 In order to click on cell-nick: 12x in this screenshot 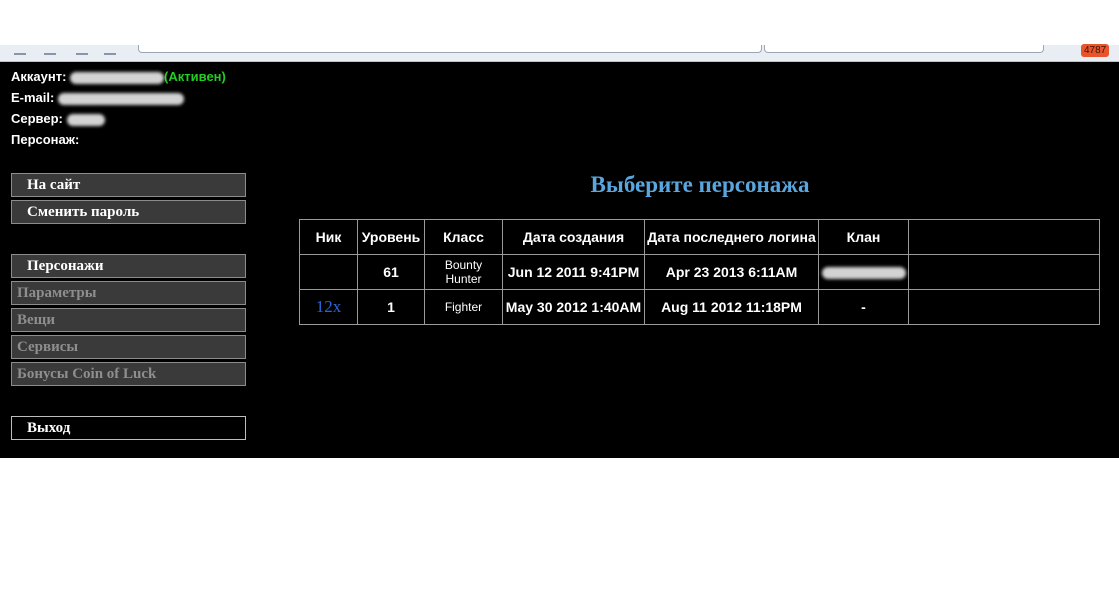, I will do `click(328, 307)`.